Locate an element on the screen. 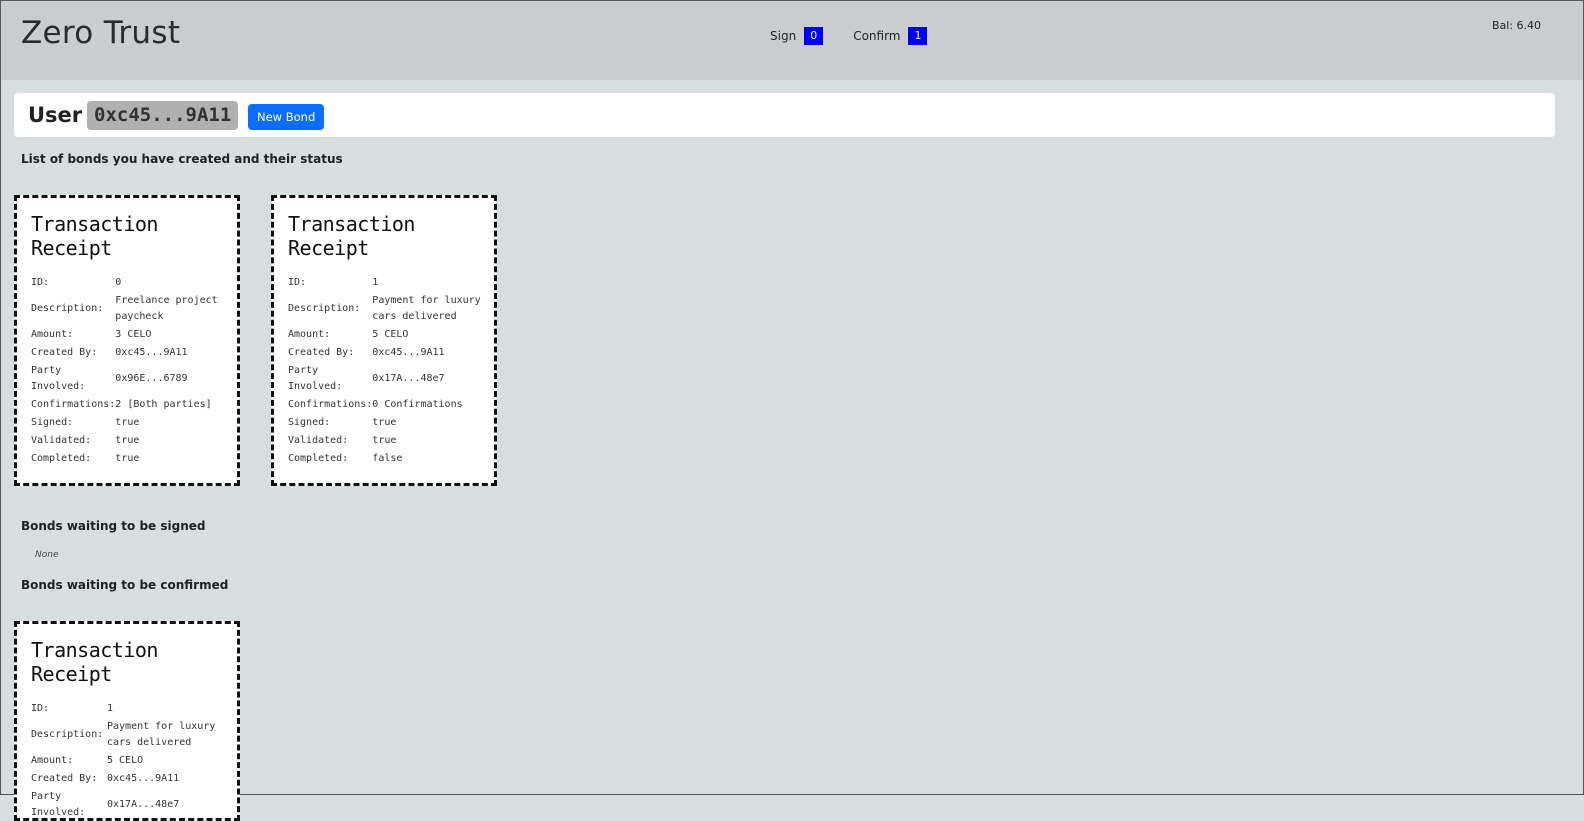 The width and height of the screenshot is (1584, 821). to-sign-heading: Bonds waiting to be signed is located at coordinates (113, 526).